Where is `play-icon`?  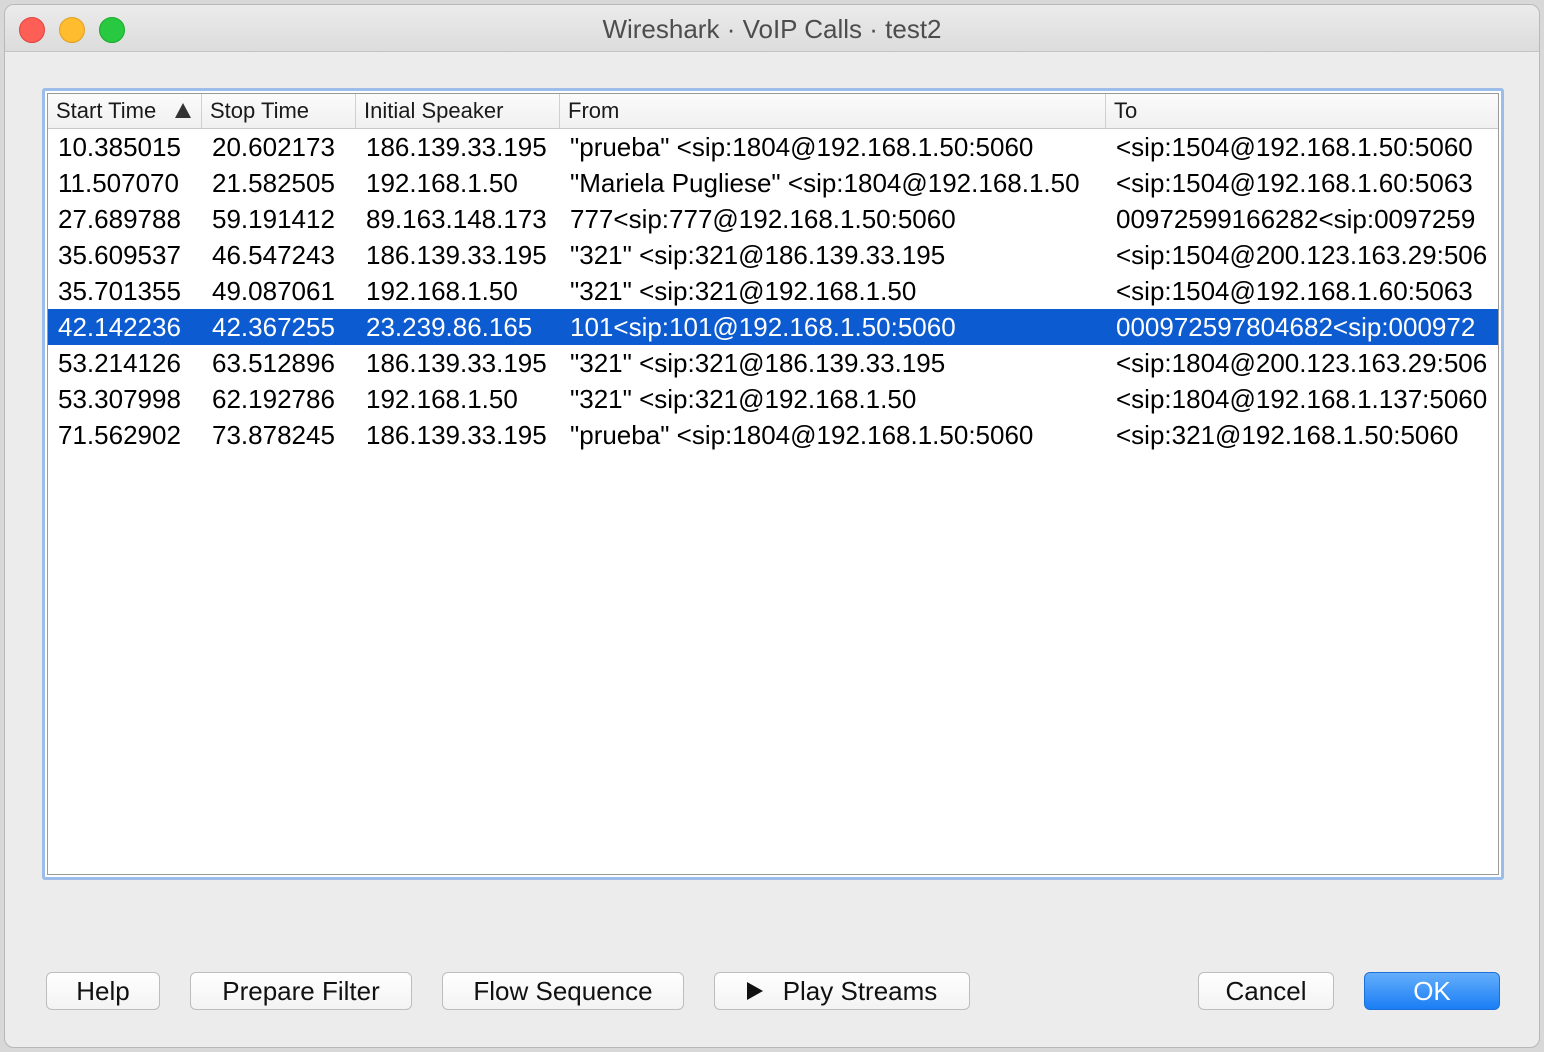
play-icon is located at coordinates (754, 991).